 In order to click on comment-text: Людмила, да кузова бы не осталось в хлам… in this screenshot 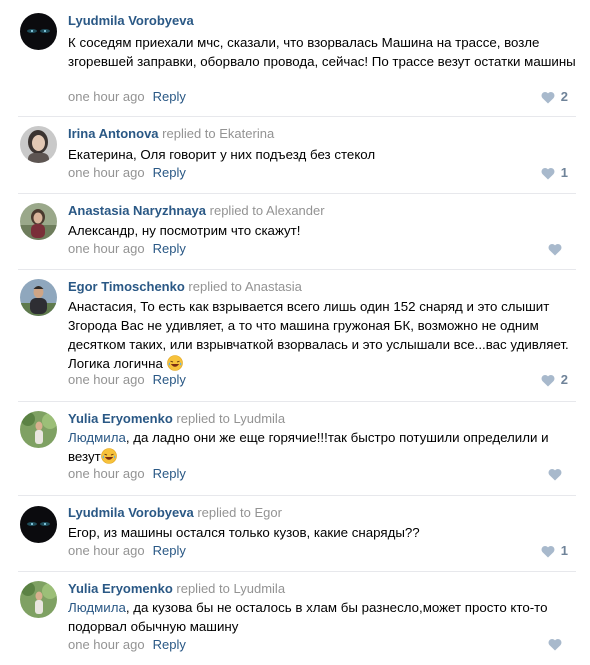, I will do `click(323, 617)`.